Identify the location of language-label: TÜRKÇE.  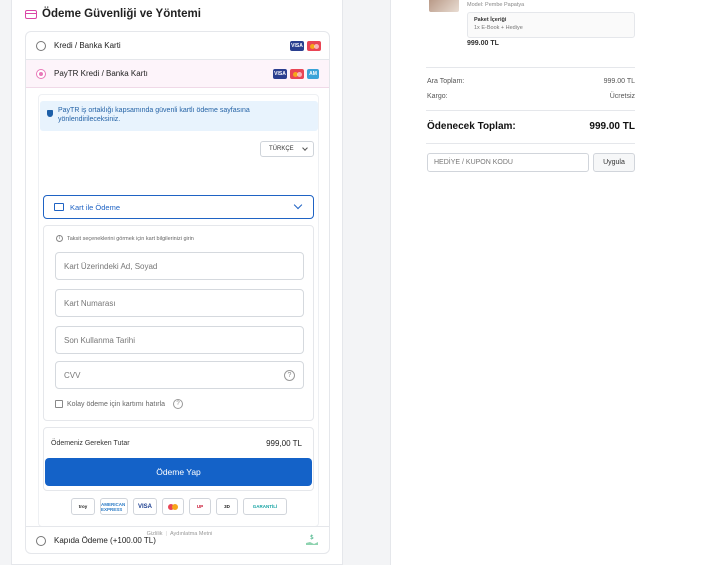
(281, 149).